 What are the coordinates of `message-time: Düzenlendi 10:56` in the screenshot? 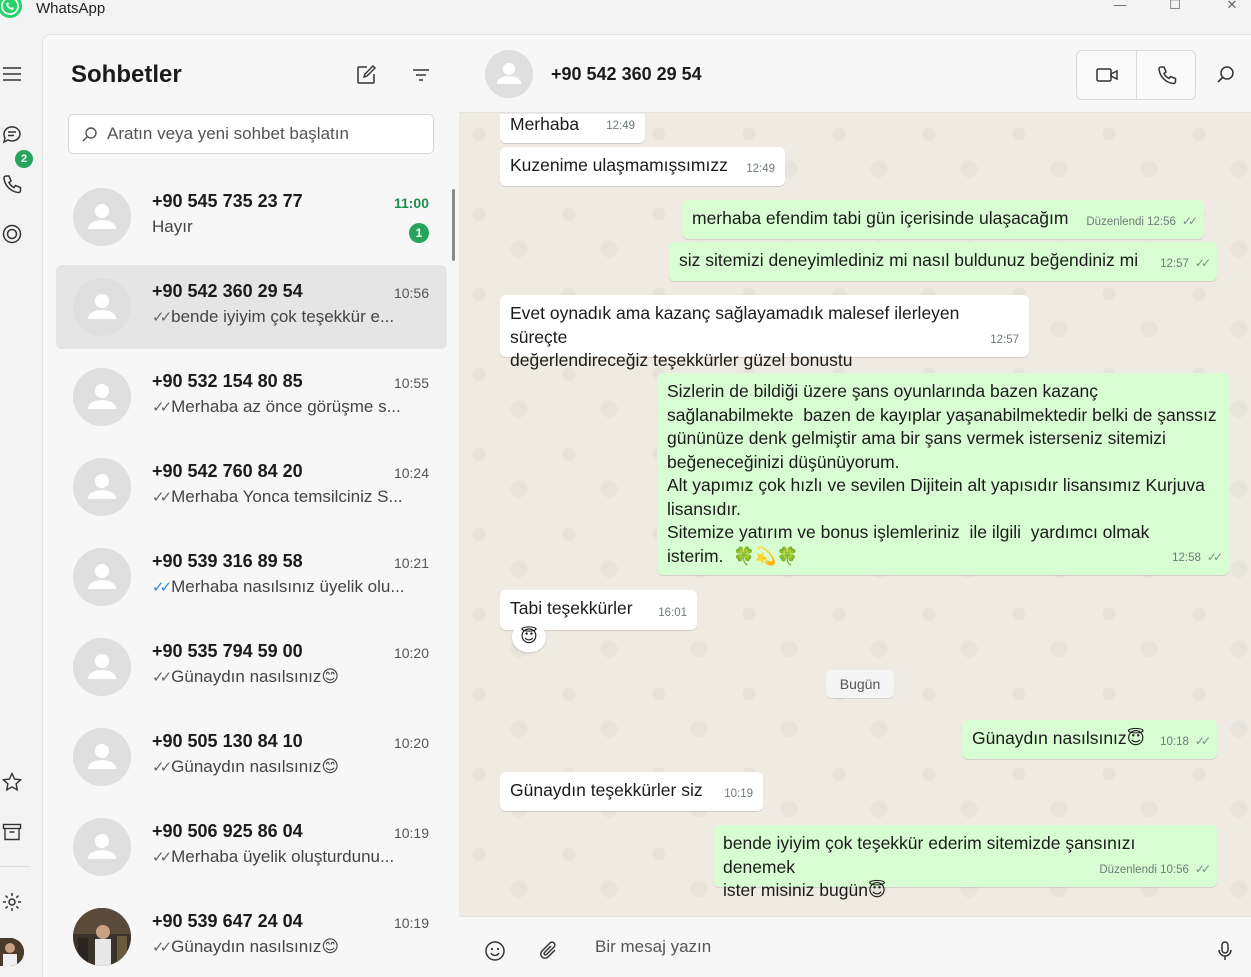 It's located at (1144, 869).